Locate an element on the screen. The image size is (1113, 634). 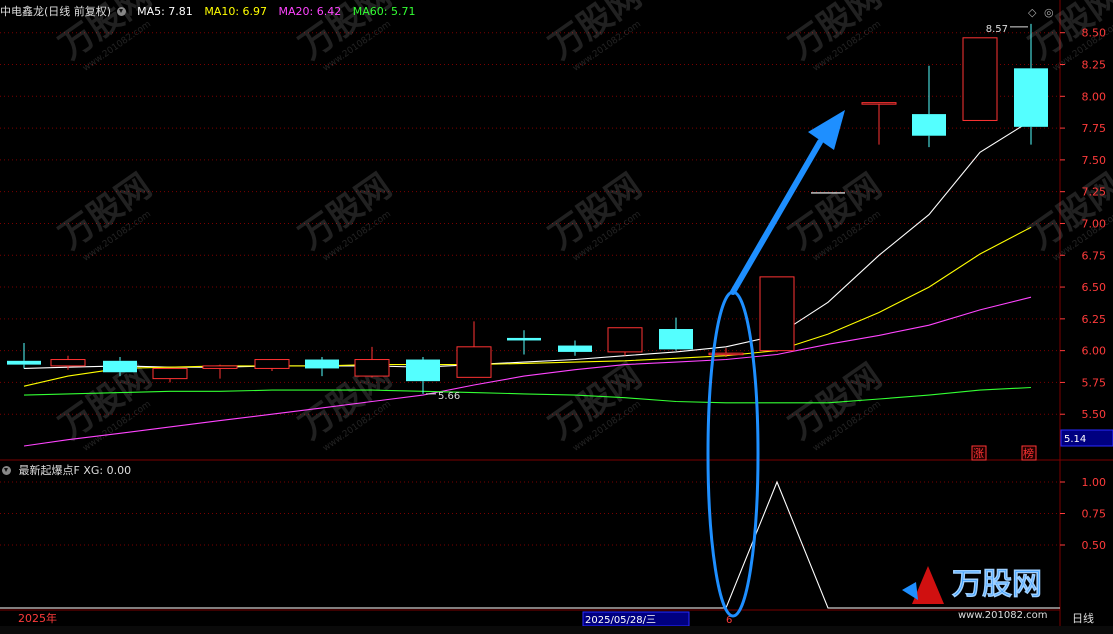
price-box-text: 5.14 is located at coordinates (1075, 439).